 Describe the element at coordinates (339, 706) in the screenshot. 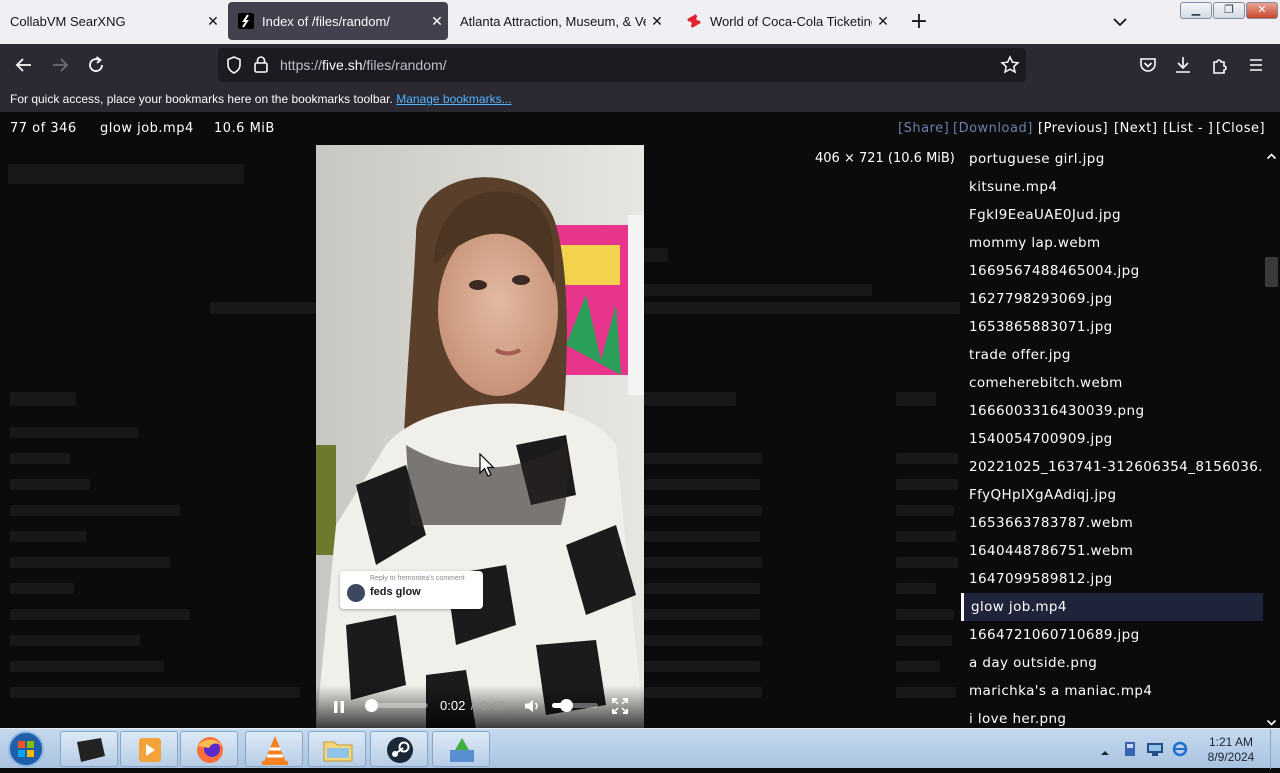

I see `pause-icon` at that location.